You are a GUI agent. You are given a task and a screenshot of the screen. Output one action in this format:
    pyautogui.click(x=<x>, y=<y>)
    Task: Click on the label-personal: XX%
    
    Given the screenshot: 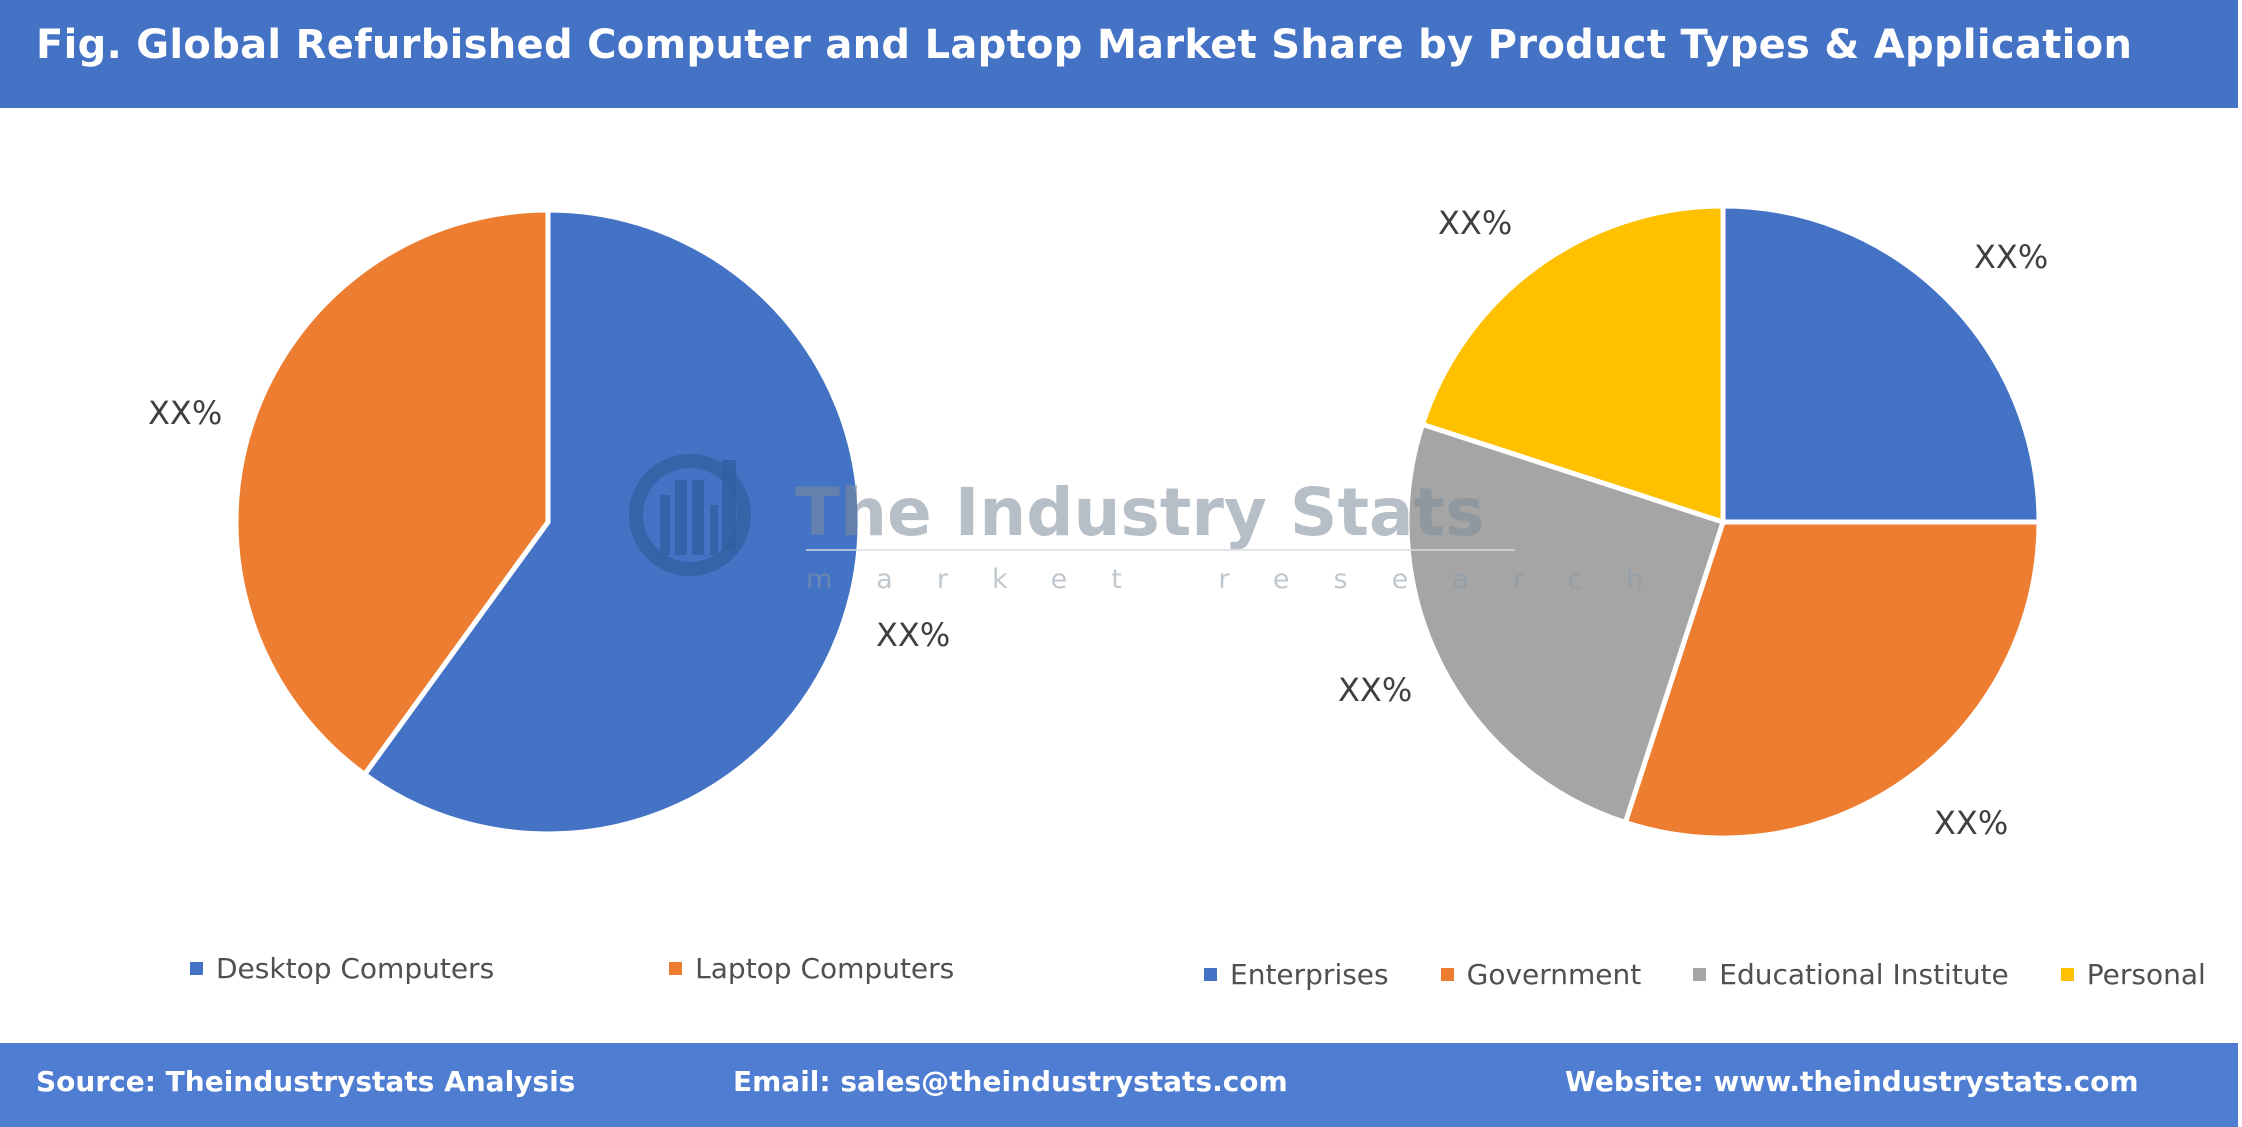 What is the action you would take?
    pyautogui.click(x=1475, y=223)
    